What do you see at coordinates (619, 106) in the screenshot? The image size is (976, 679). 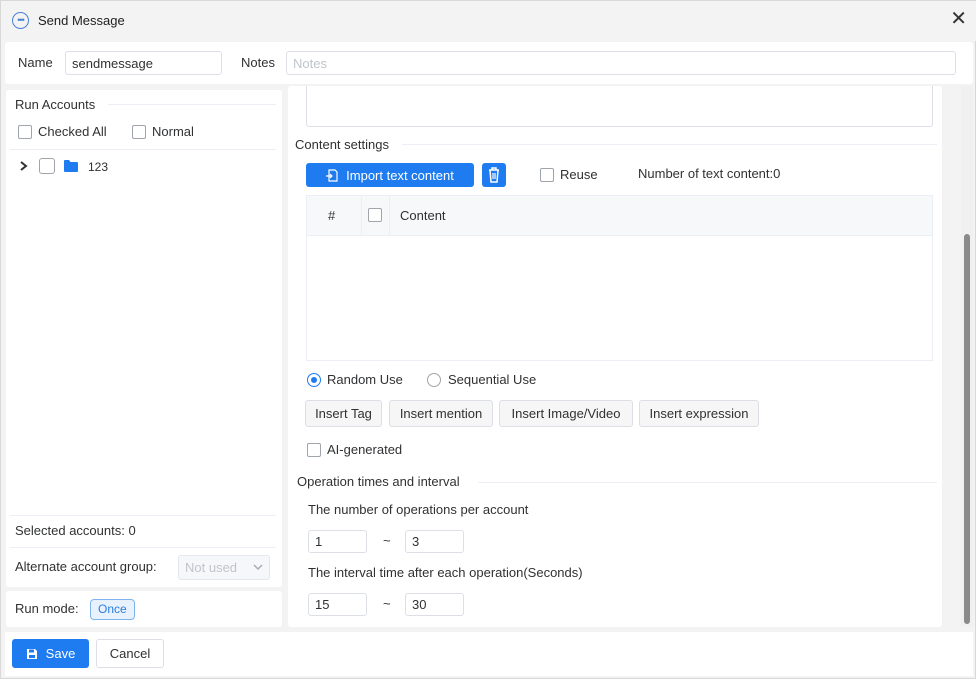 I see `previous-textarea` at bounding box center [619, 106].